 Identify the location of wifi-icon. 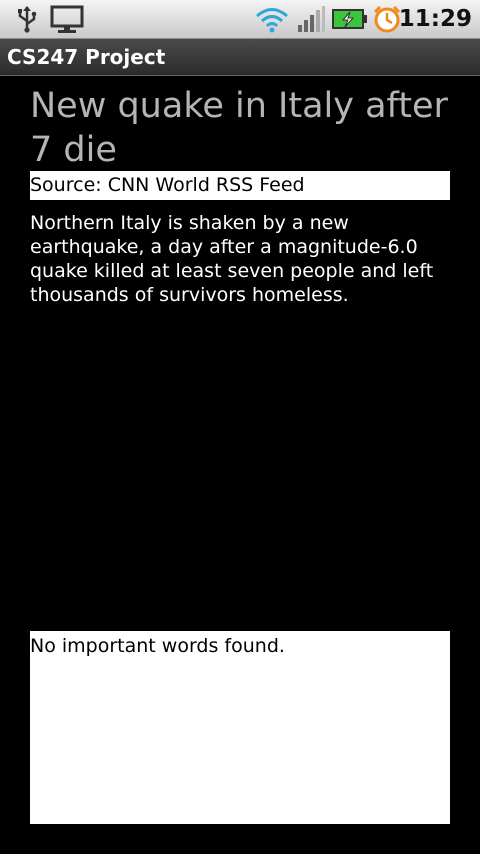
(272, 20).